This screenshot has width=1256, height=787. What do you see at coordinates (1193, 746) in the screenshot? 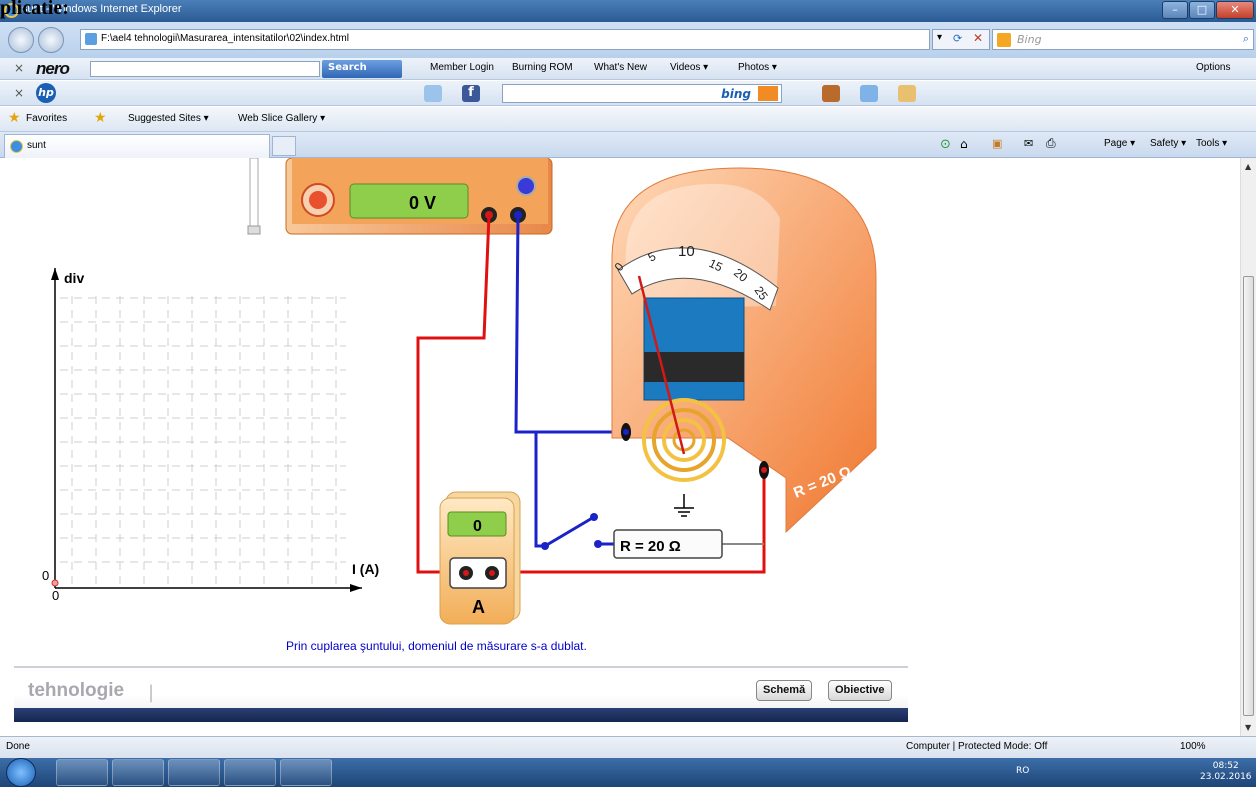
I see `zoom-level: 100%` at bounding box center [1193, 746].